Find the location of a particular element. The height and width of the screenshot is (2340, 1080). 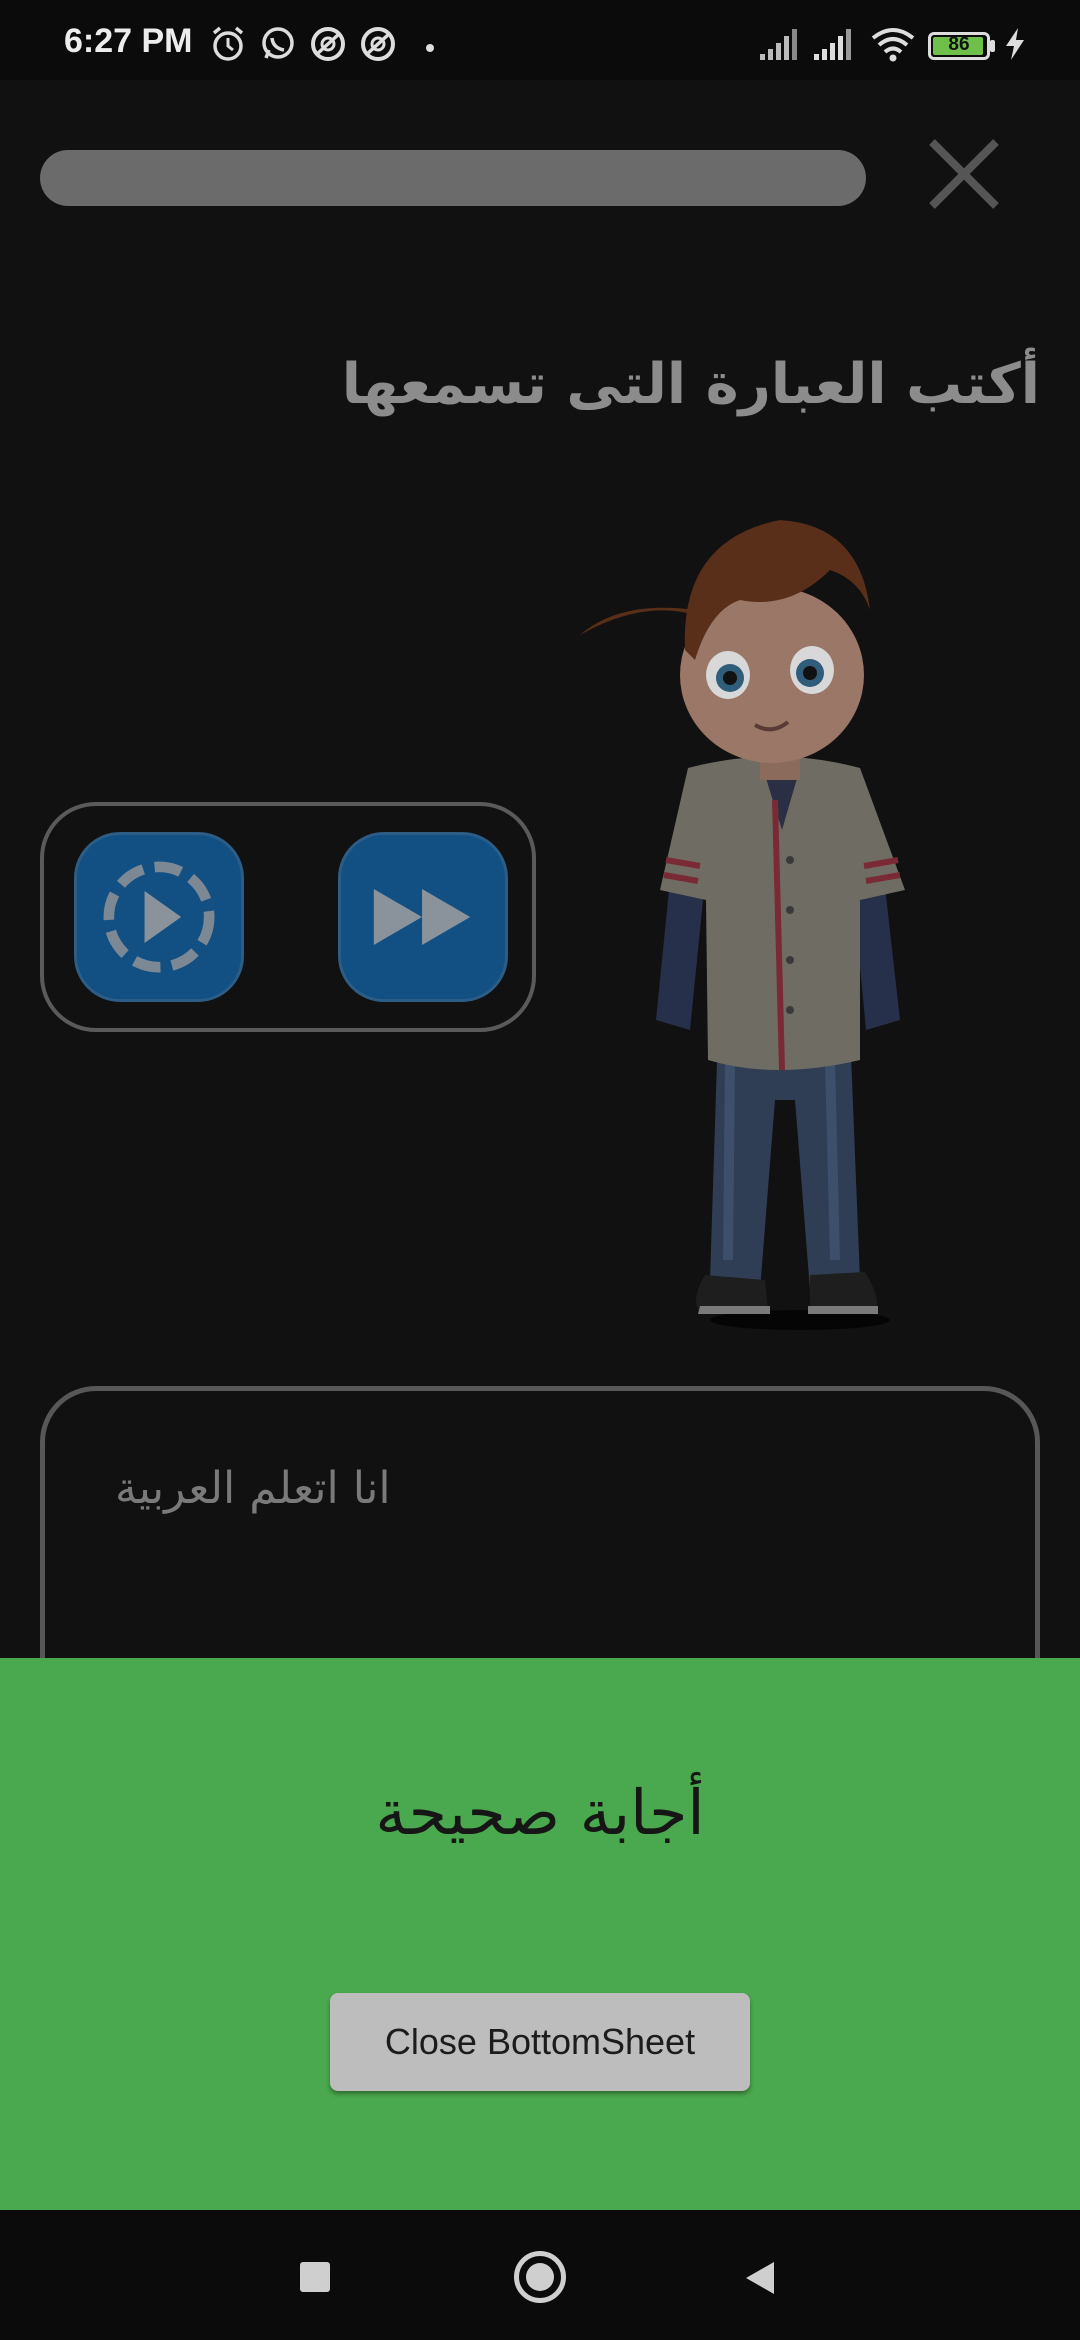

slow-play-button is located at coordinates (159, 917).